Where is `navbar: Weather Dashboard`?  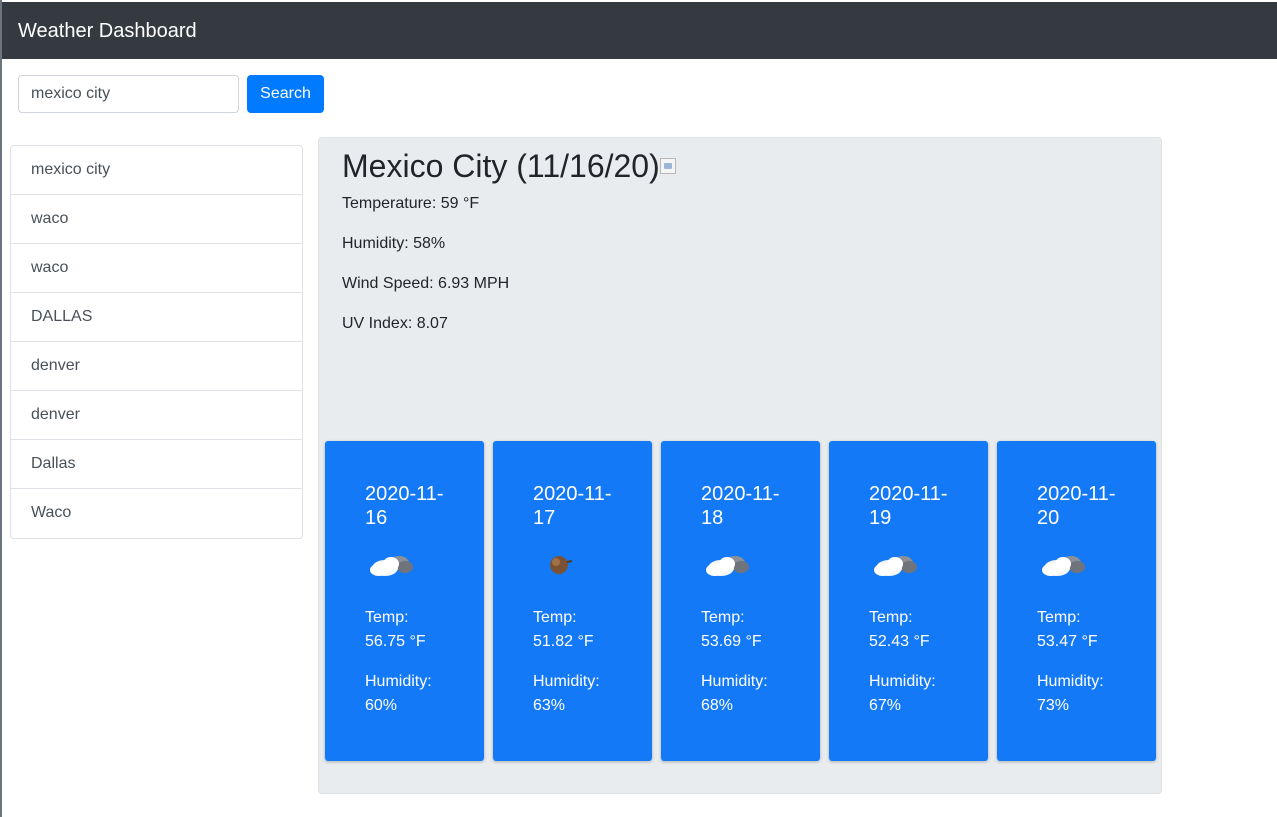
navbar: Weather Dashboard is located at coordinates (639, 30).